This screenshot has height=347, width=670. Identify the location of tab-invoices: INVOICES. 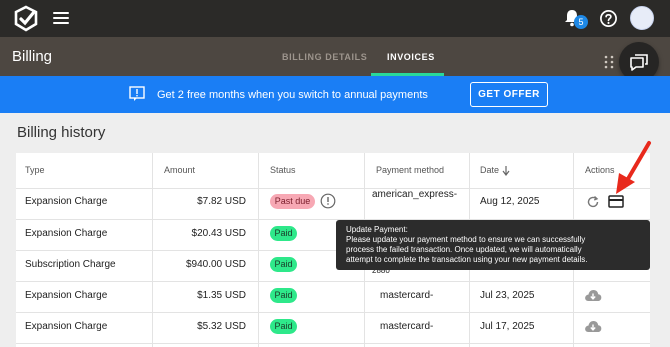
(411, 57).